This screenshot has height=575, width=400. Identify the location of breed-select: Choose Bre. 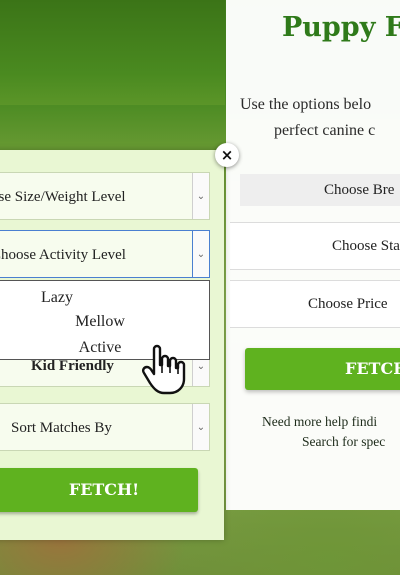
(320, 190).